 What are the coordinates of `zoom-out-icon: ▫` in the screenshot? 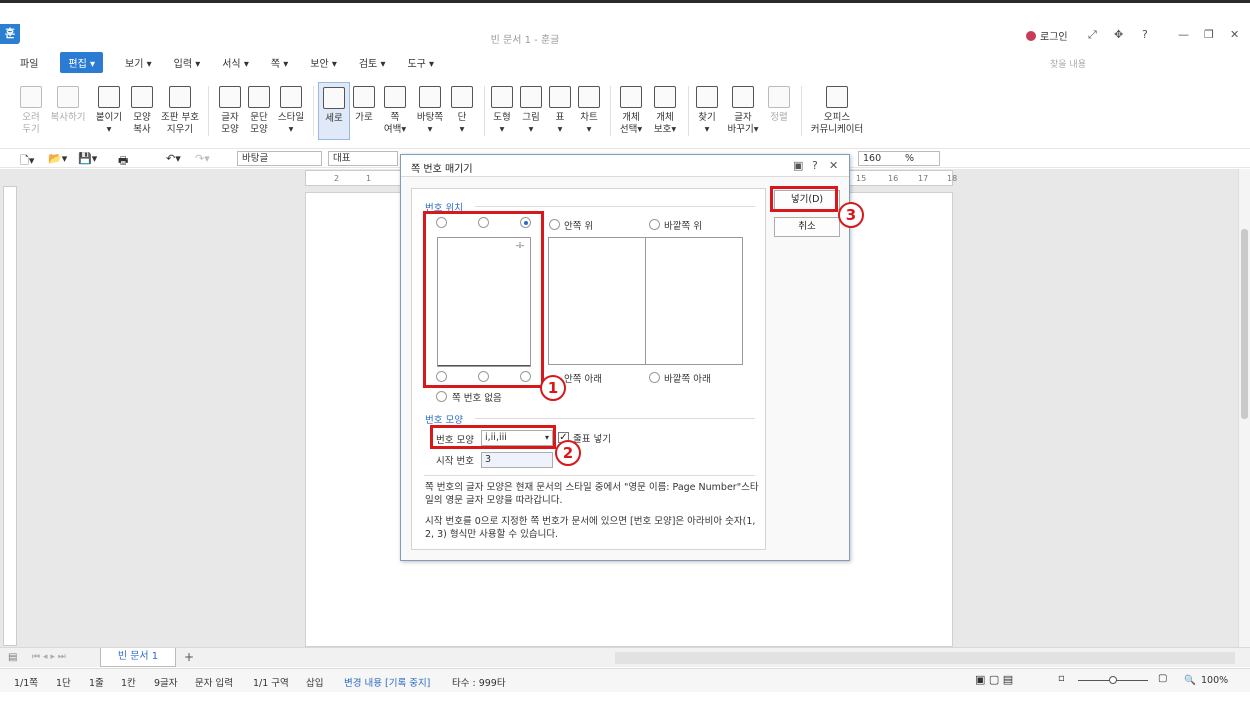 It's located at (1061, 678).